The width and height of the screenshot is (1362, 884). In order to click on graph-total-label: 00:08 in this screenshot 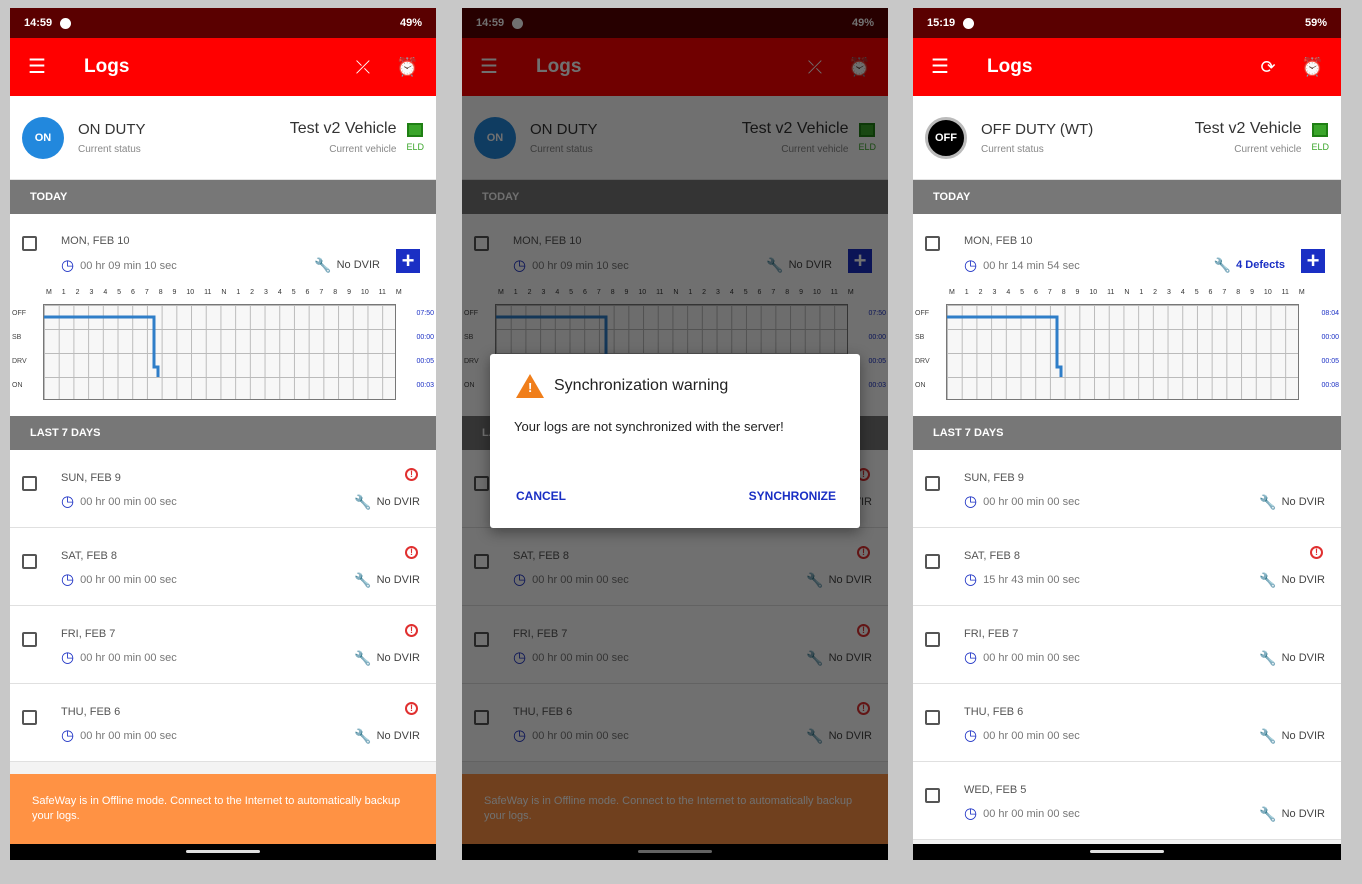, I will do `click(1330, 385)`.